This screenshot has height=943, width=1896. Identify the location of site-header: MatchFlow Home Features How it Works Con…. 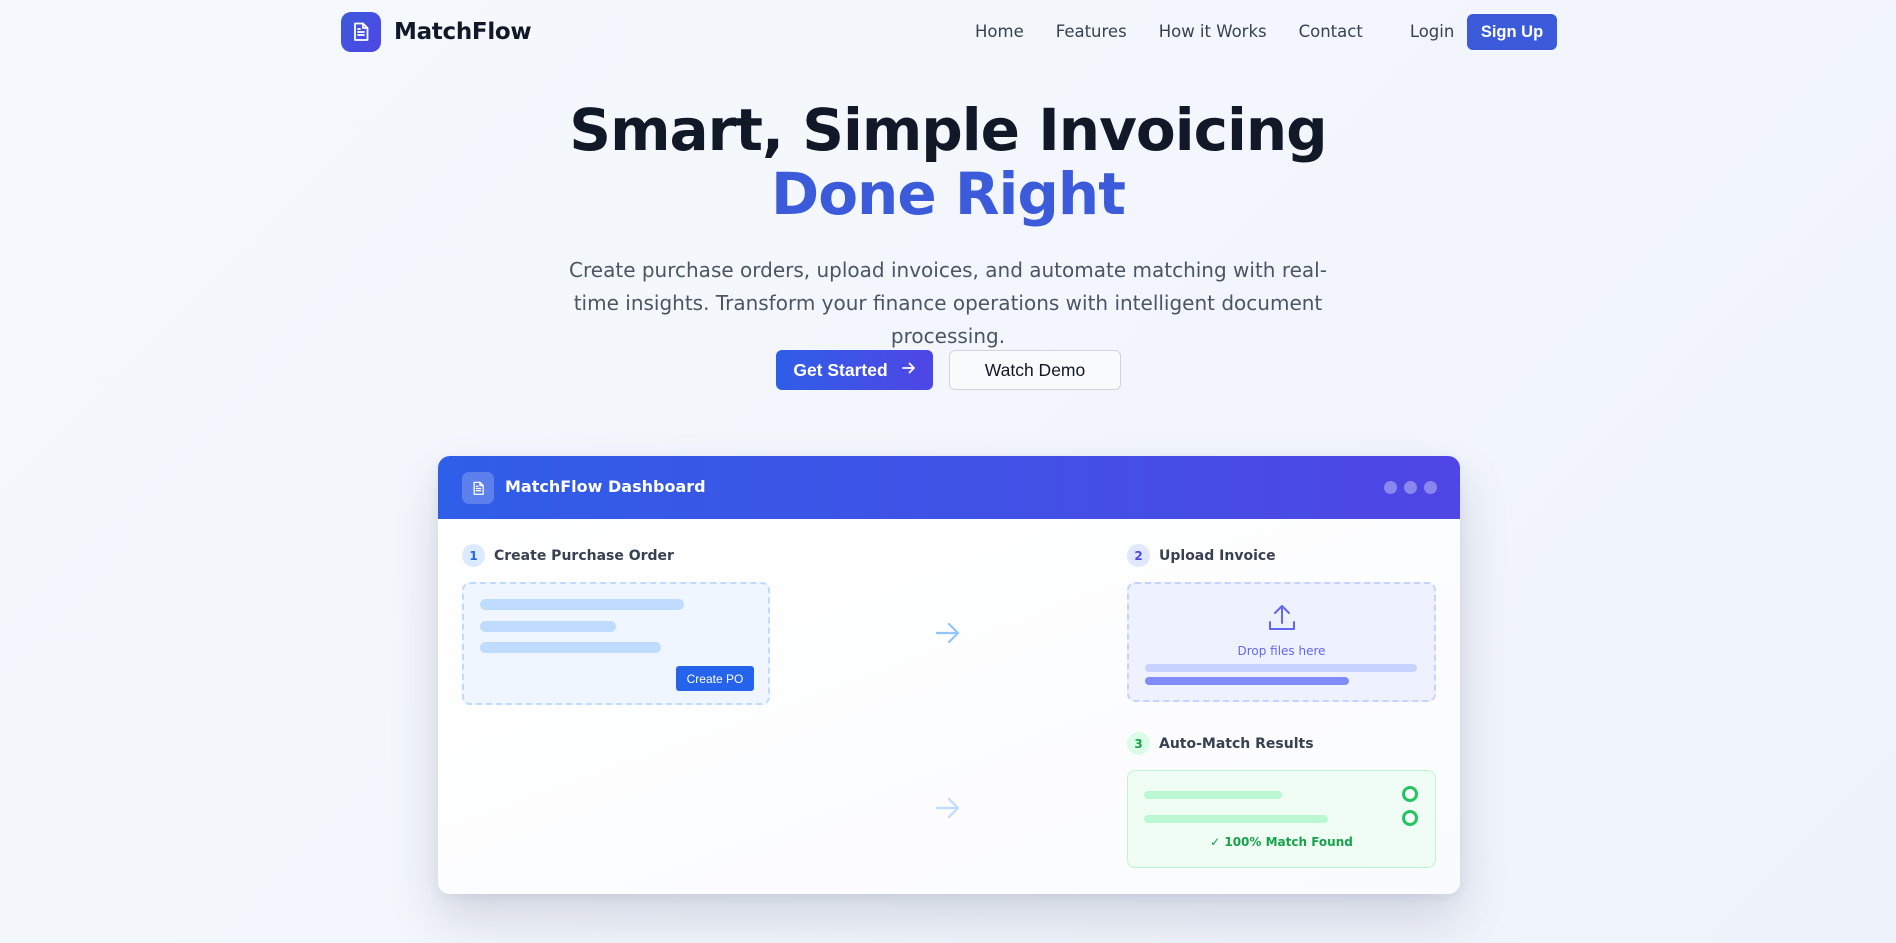
(948, 32).